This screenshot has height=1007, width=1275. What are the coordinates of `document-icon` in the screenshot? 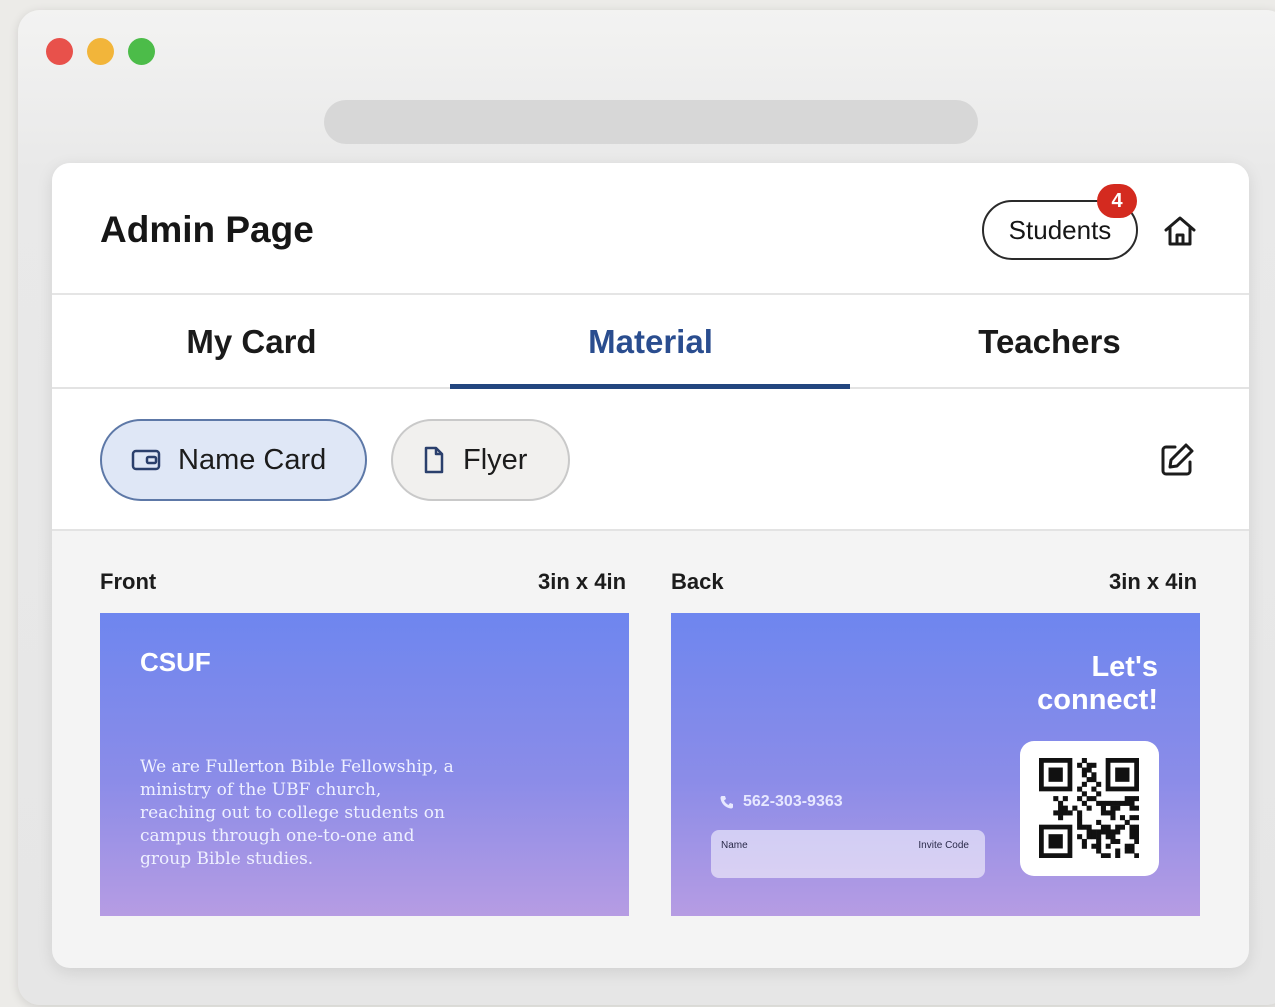 It's located at (434, 460).